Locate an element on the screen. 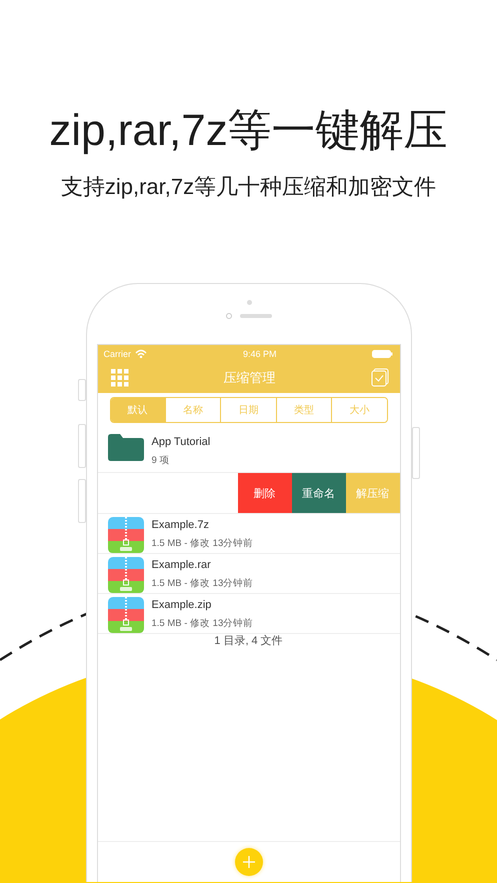 The width and height of the screenshot is (497, 883). file-name: Example.rar is located at coordinates (182, 565).